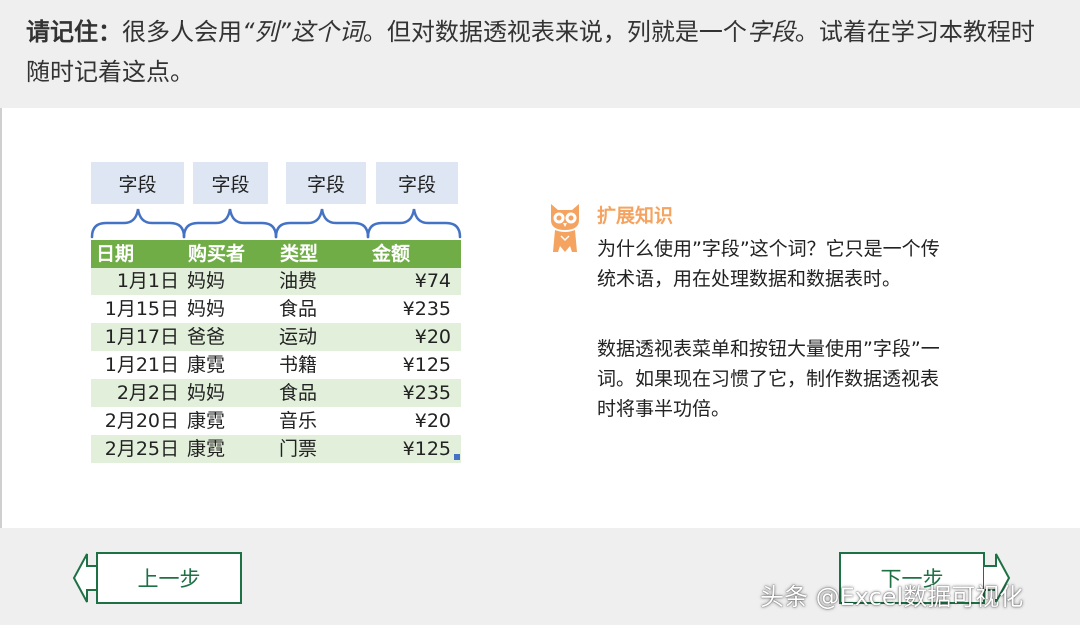  What do you see at coordinates (141, 365) in the screenshot?
I see `cell-date: 1月21日` at bounding box center [141, 365].